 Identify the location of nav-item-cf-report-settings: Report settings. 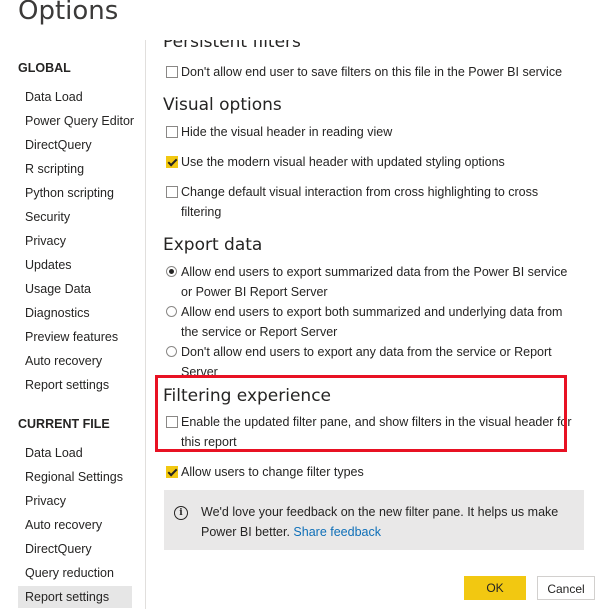
(75, 597).